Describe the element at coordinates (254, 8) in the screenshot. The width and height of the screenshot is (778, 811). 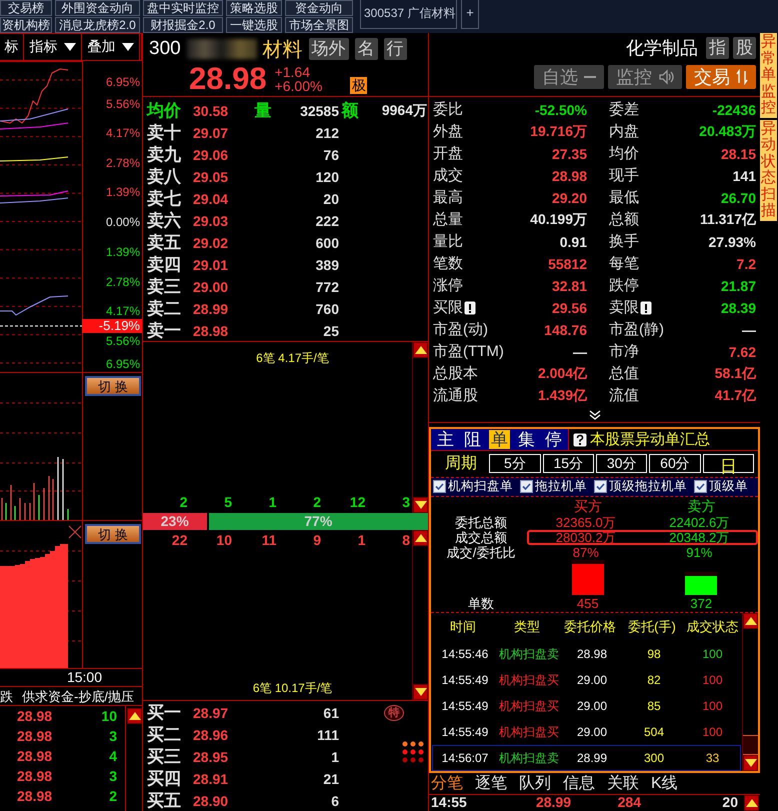
I see `nav-button: 策略选股` at that location.